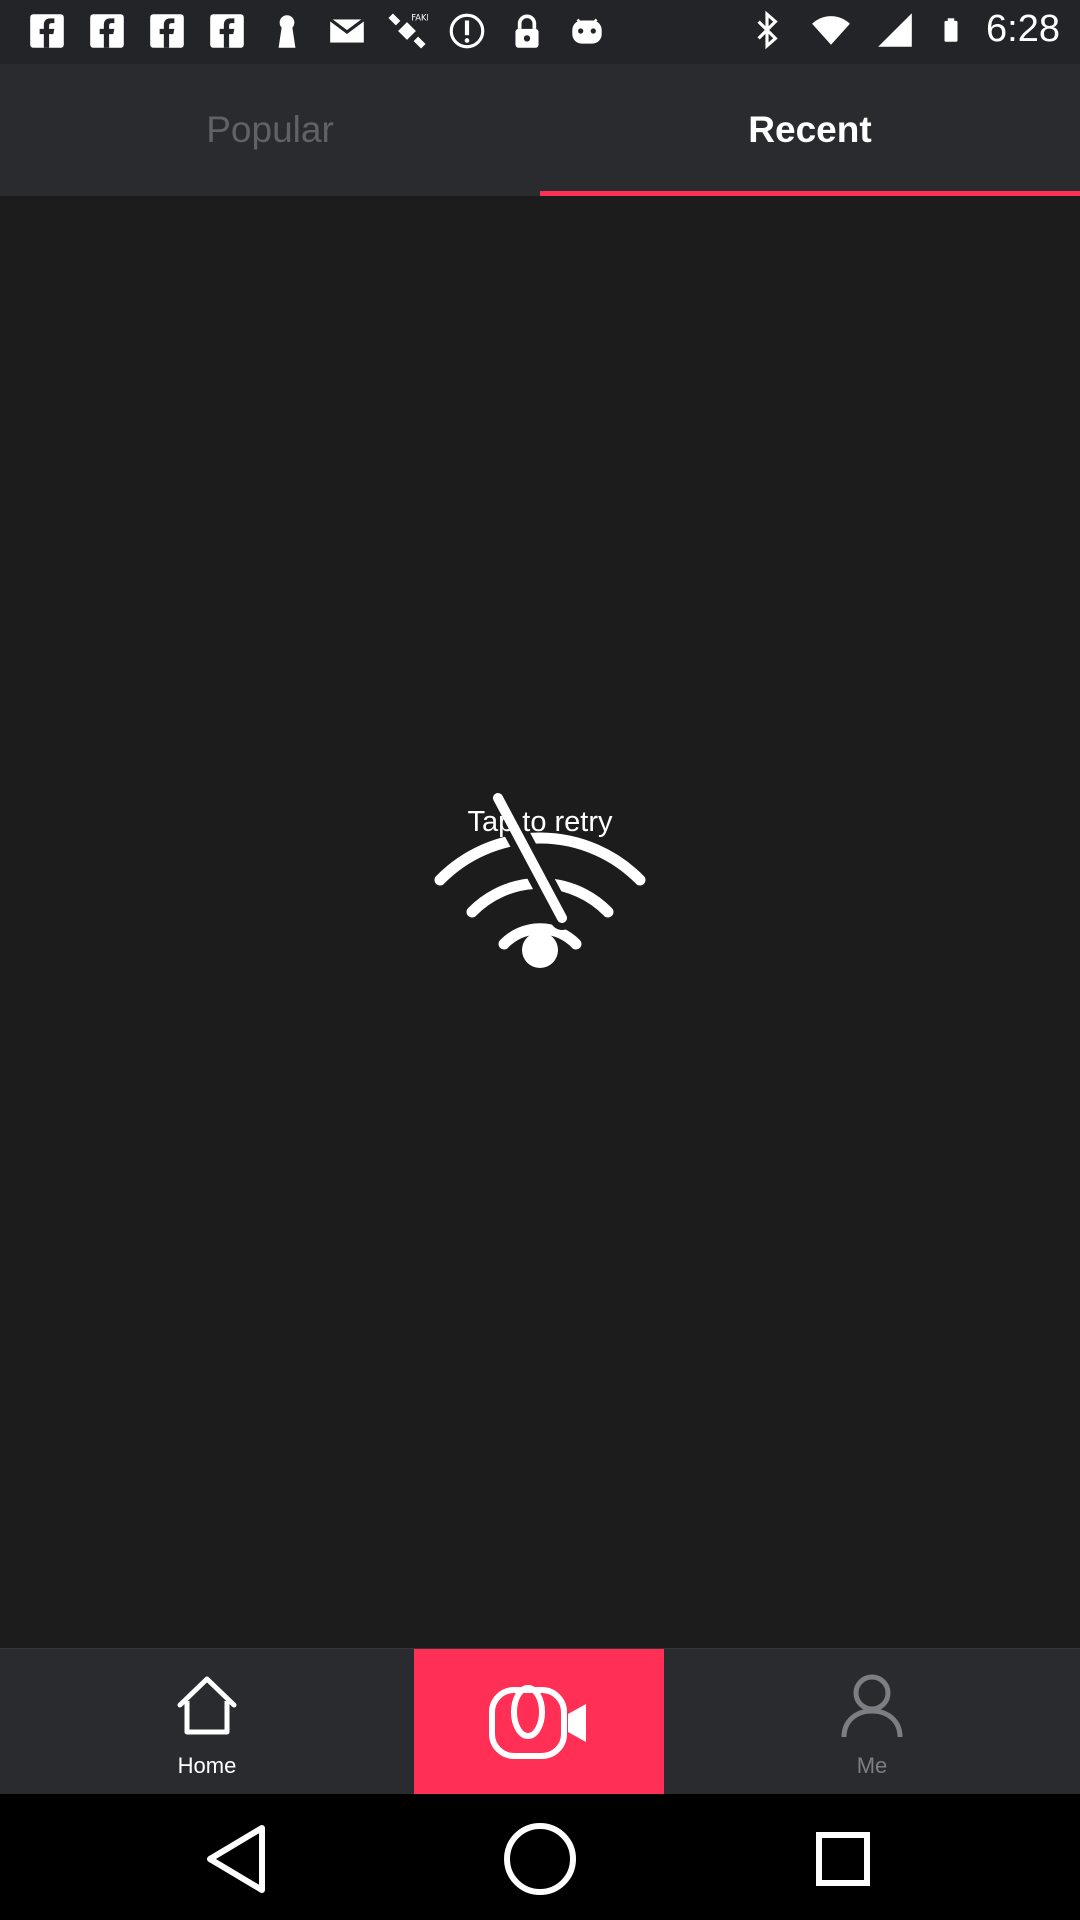  Describe the element at coordinates (408, 31) in the screenshot. I see `satellite-icon: FAKE` at that location.